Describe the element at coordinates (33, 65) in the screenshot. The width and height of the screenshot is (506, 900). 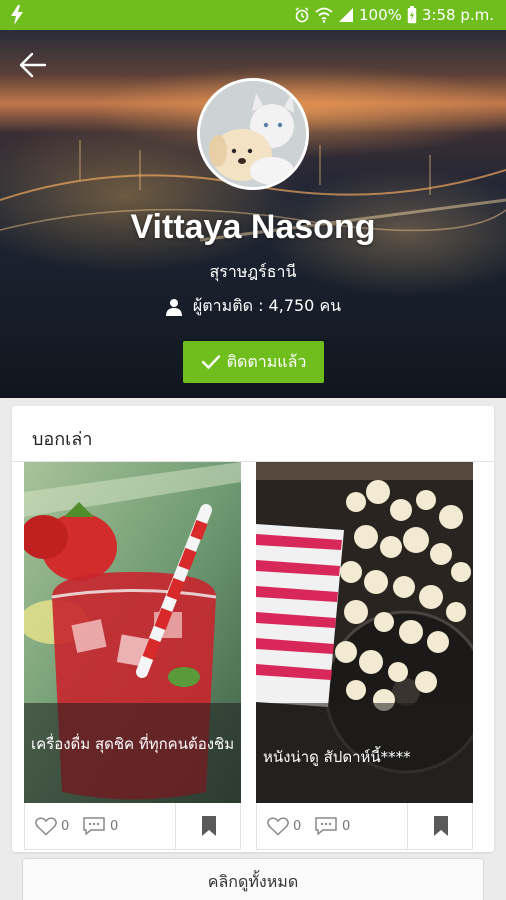
I see `back-arrow-icon` at that location.